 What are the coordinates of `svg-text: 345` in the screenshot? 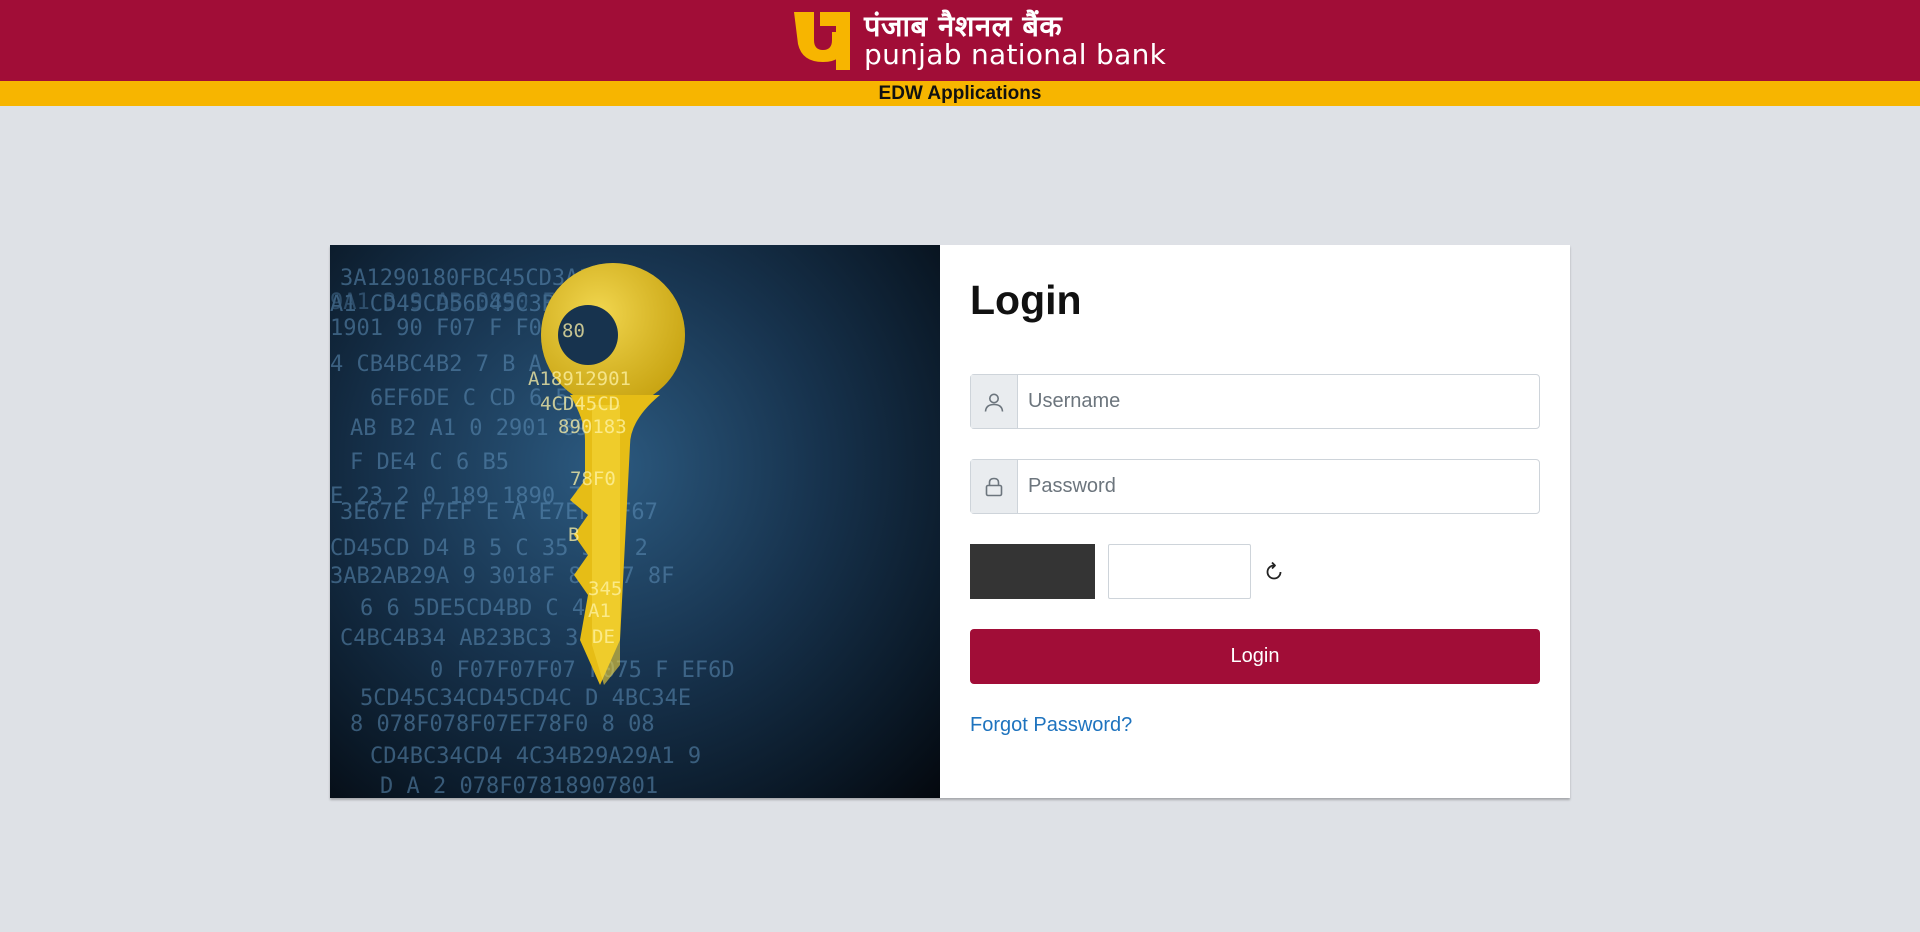 It's located at (605, 589).